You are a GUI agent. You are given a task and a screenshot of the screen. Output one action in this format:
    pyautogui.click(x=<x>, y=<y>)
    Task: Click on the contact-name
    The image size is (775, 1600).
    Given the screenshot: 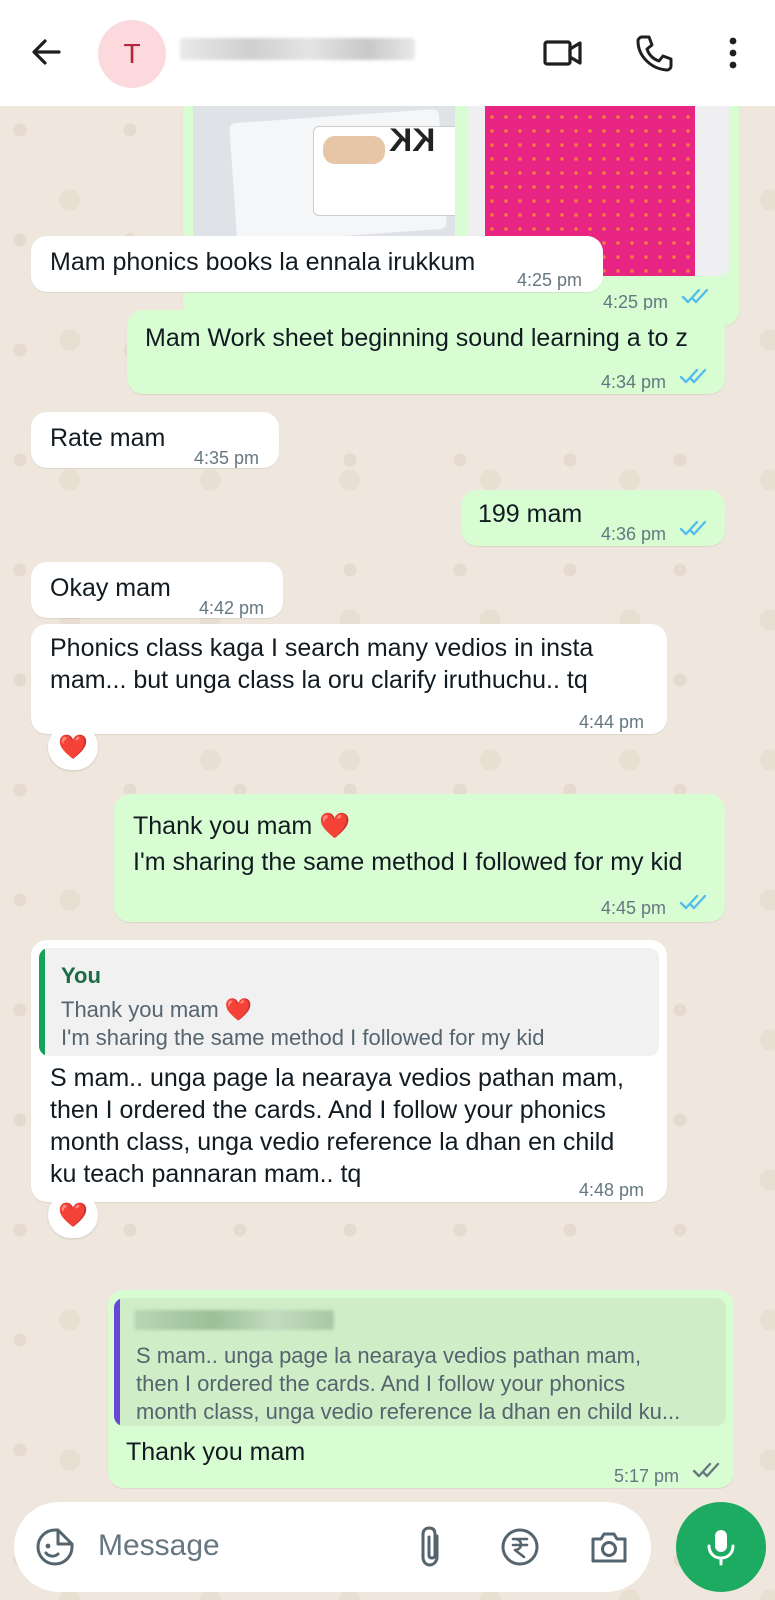 What is the action you would take?
    pyautogui.click(x=297, y=49)
    